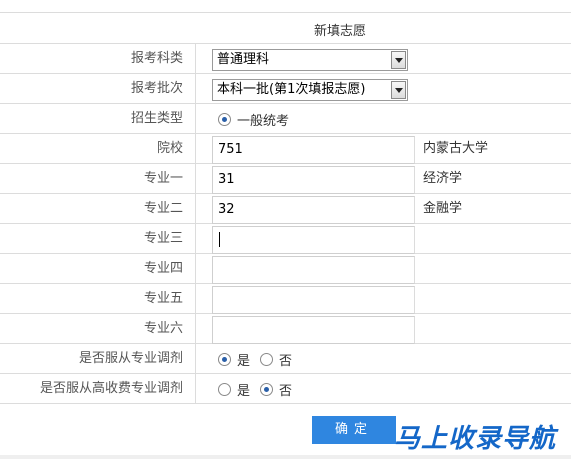 Image resolution: width=571 pixels, height=459 pixels. I want to click on major-4-input, so click(313, 270).